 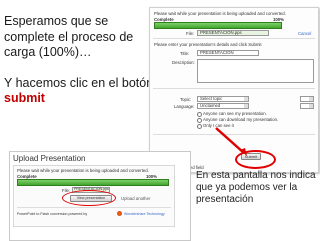 I want to click on title-input: PRESENTACION, so click(x=228, y=53).